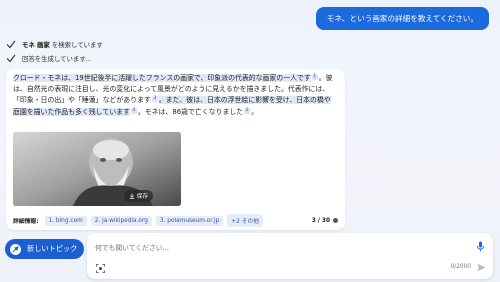 The width and height of the screenshot is (500, 282). I want to click on photo-image, so click(97, 169).